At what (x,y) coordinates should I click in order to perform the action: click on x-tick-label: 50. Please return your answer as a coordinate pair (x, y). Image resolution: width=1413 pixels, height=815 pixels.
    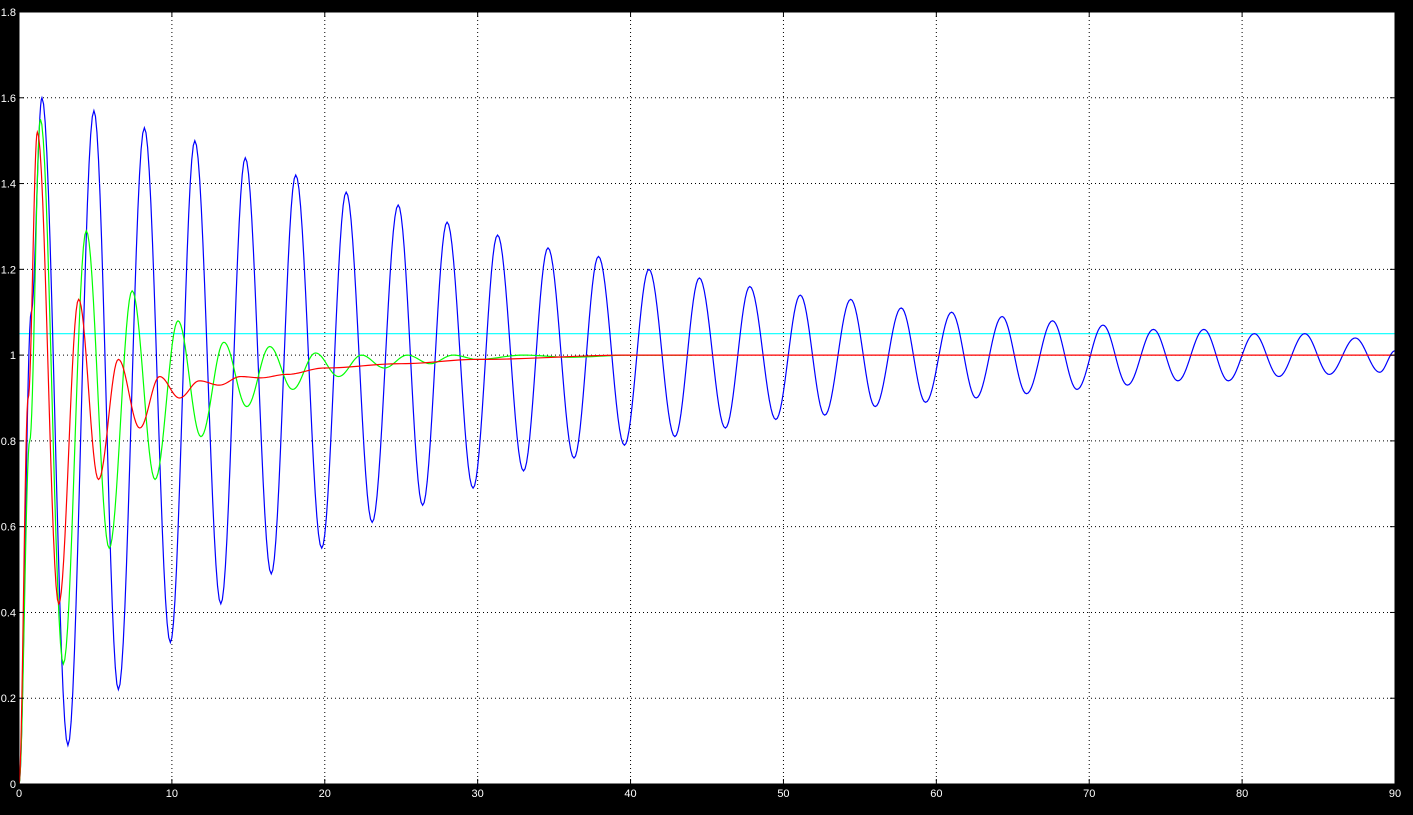
    Looking at the image, I should click on (783, 794).